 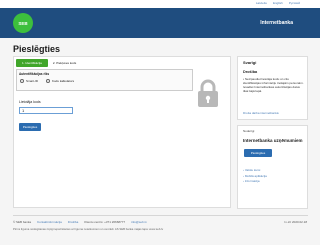 I want to click on radio-code-calculator-label: Kodu kalkulators, so click(x=63, y=81).